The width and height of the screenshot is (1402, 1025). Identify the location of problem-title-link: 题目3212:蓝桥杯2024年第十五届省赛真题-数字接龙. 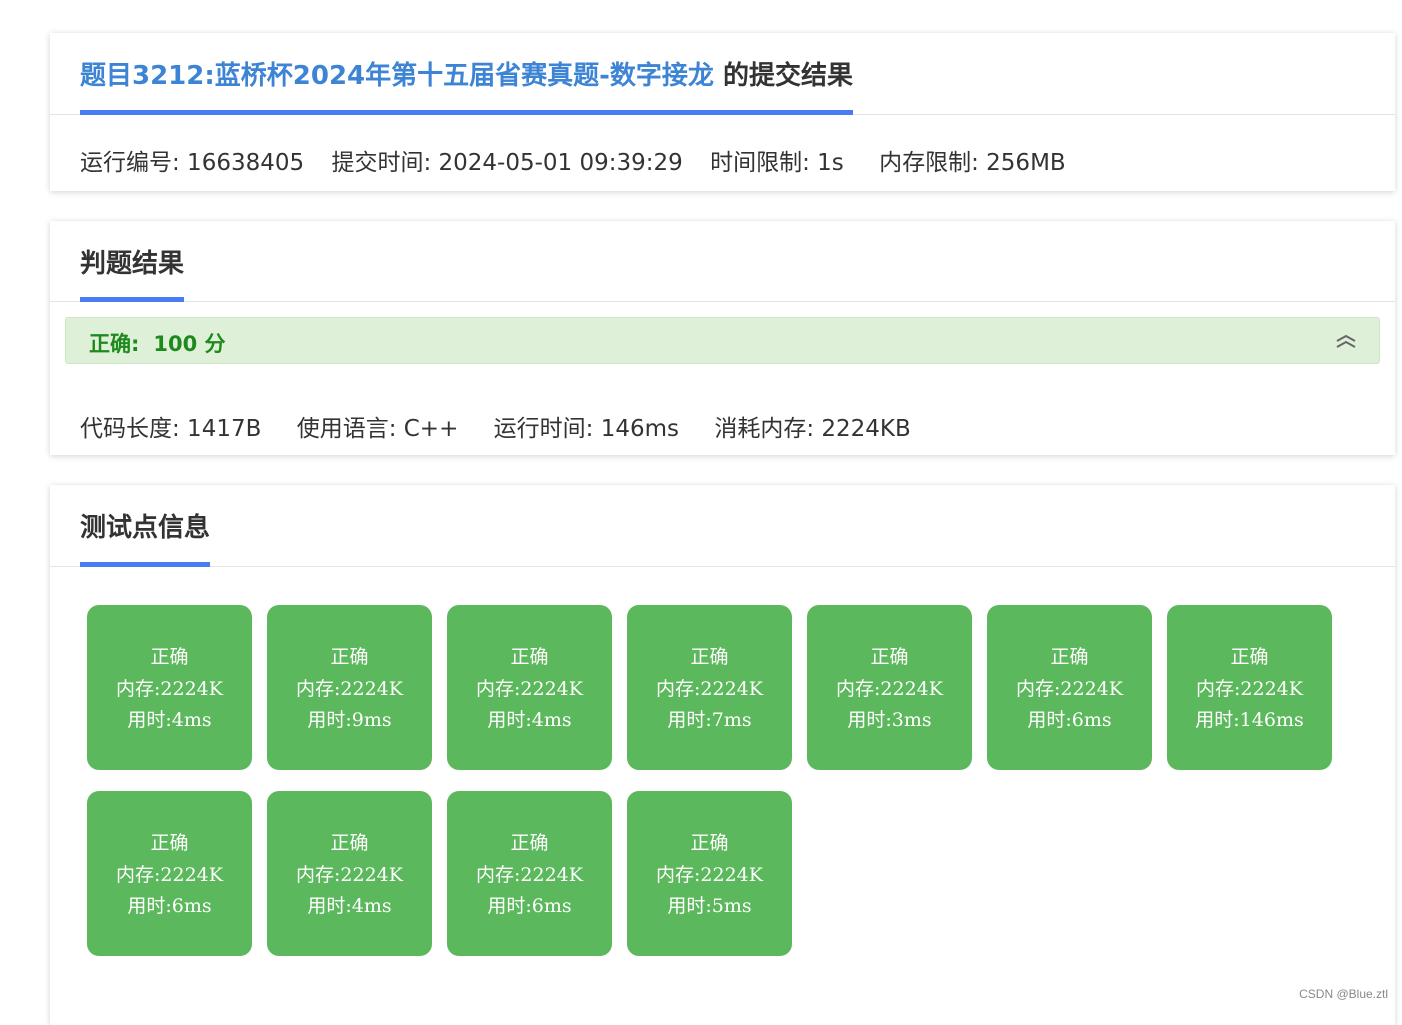
(397, 76).